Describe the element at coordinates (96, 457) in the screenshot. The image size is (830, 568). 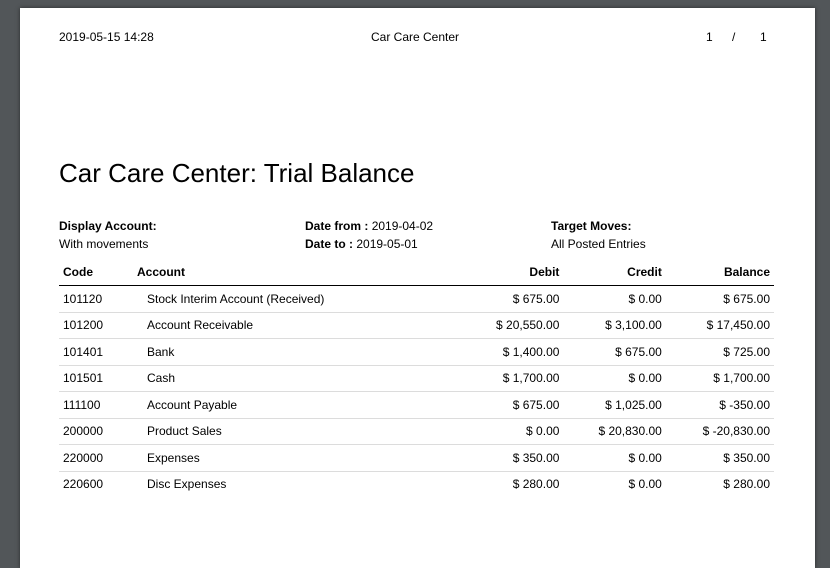
I see `cell-code: 220000` at that location.